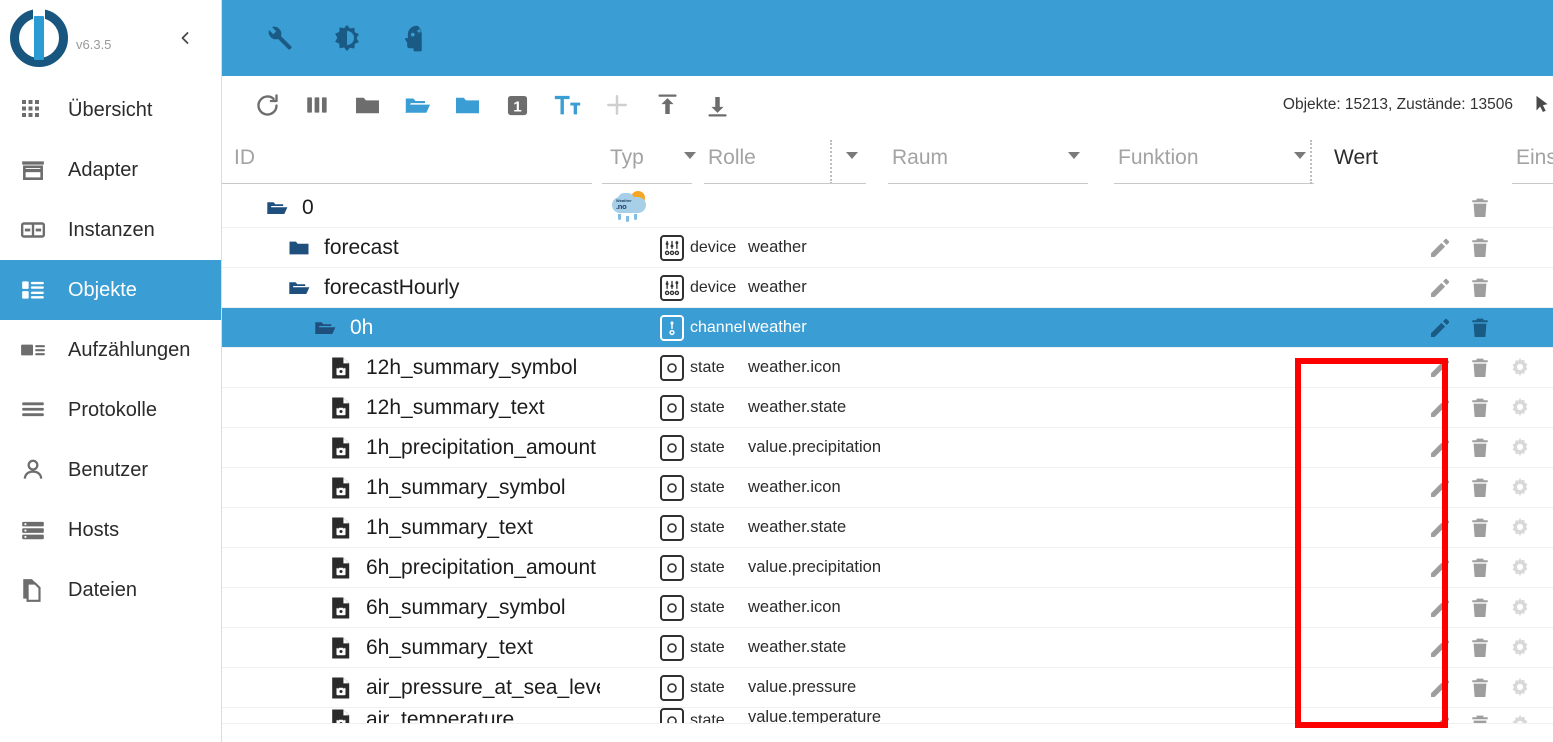  Describe the element at coordinates (1213, 162) in the screenshot. I see `filter-funktion: Funktion` at that location.